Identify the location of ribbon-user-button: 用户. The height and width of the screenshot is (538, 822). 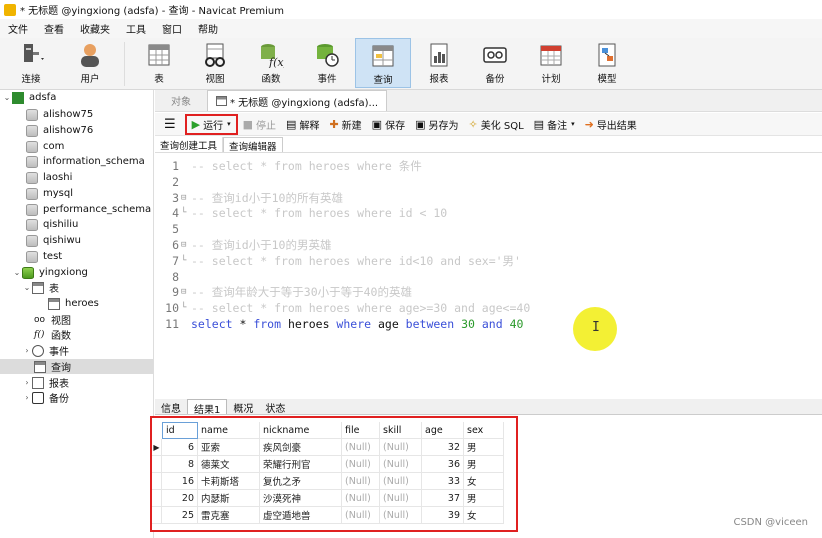
(90, 63).